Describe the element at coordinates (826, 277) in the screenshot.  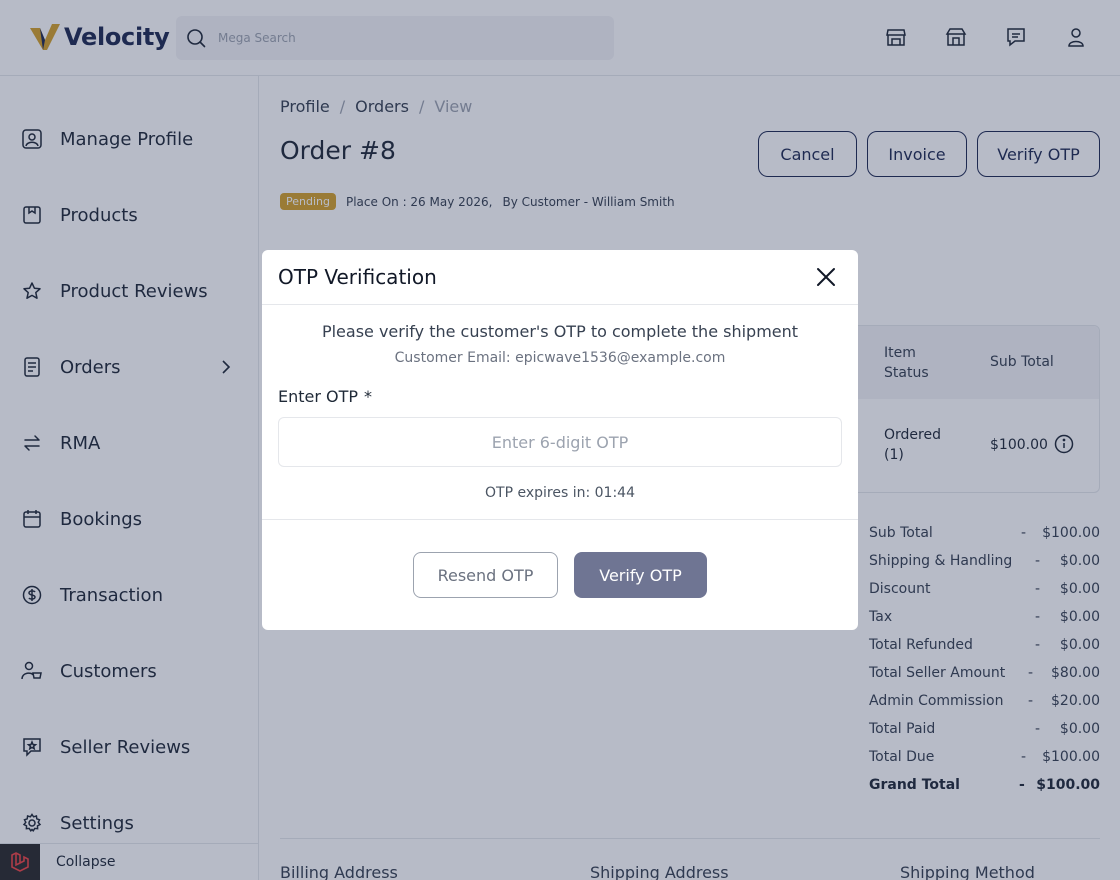
I see `close-icon` at that location.